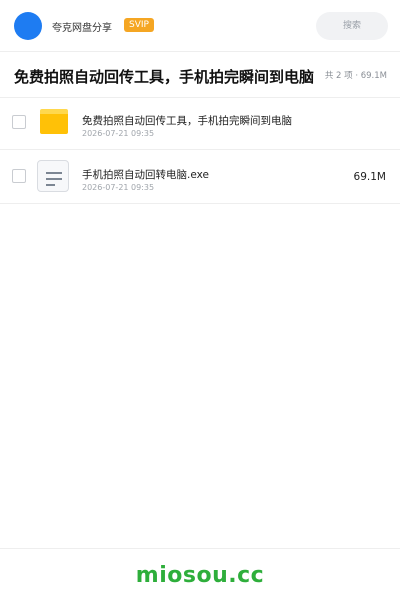  What do you see at coordinates (53, 176) in the screenshot?
I see `file-icon` at bounding box center [53, 176].